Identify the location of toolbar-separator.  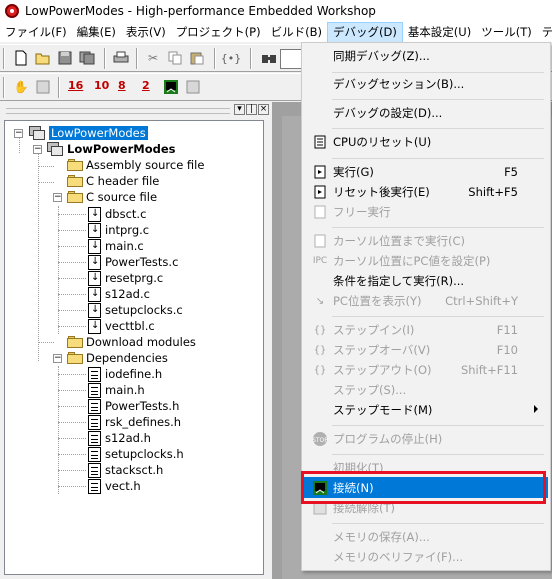
(251, 58).